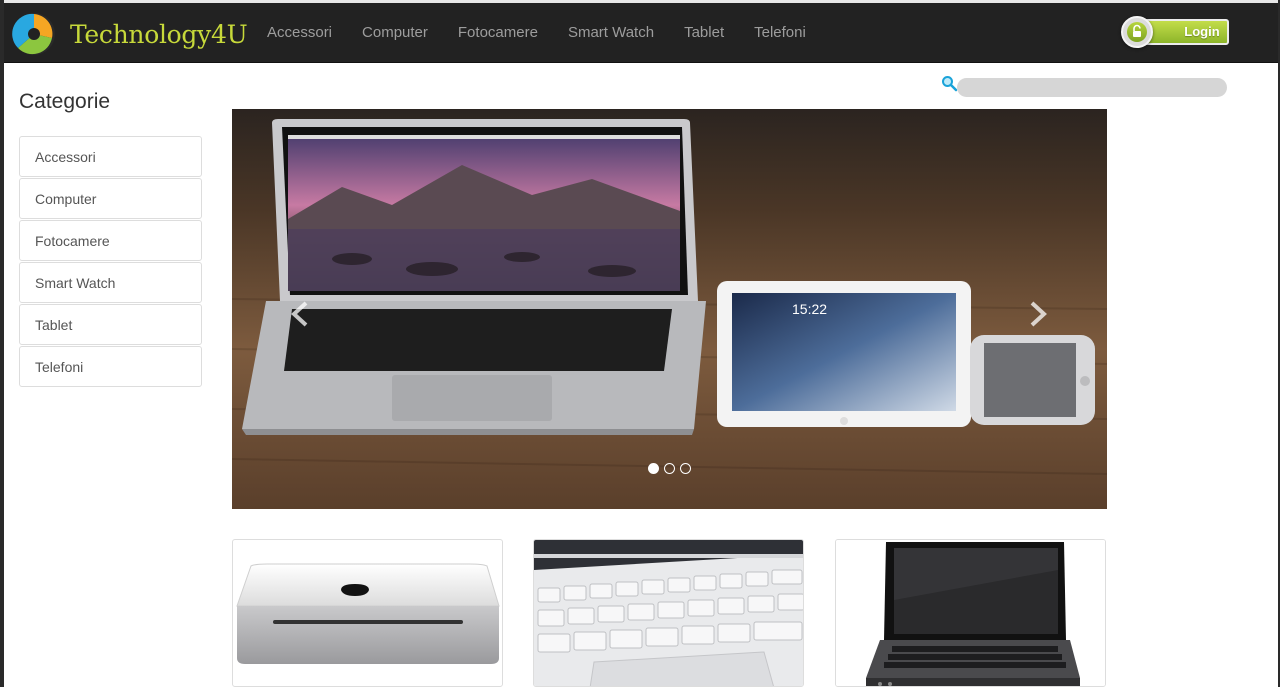 This screenshot has height=687, width=1280. I want to click on category-item-accessori: Accessori, so click(110, 156).